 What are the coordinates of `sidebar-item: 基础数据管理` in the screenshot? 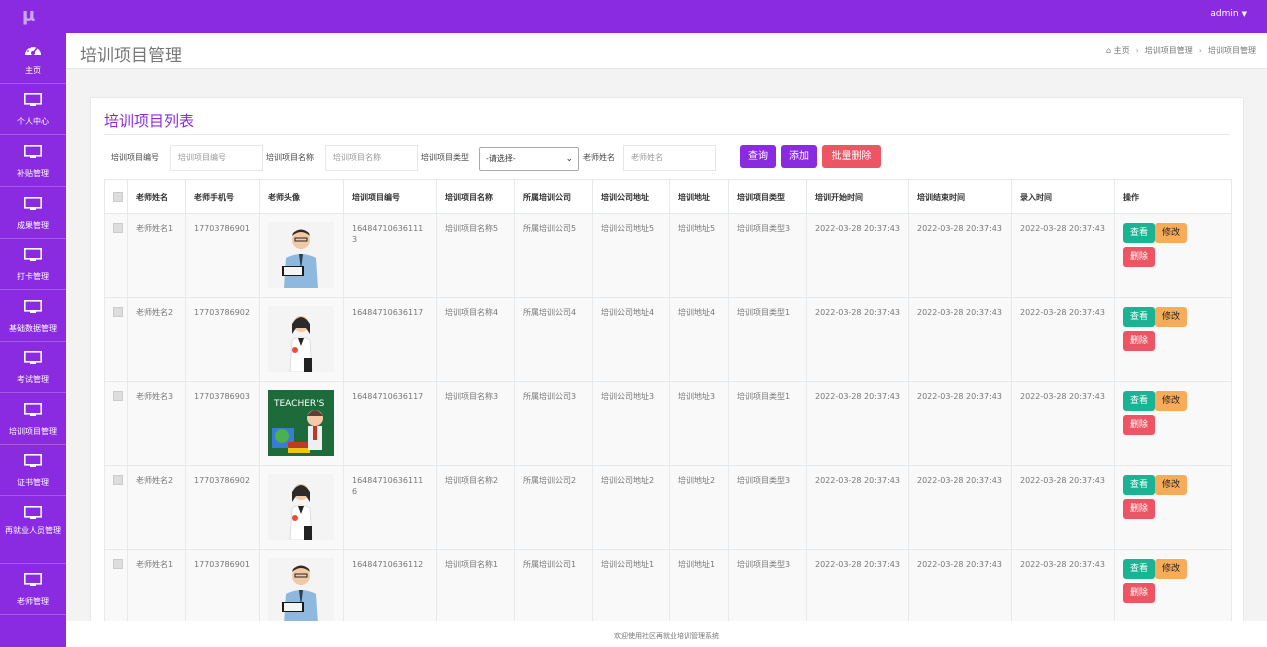 It's located at (33, 316).